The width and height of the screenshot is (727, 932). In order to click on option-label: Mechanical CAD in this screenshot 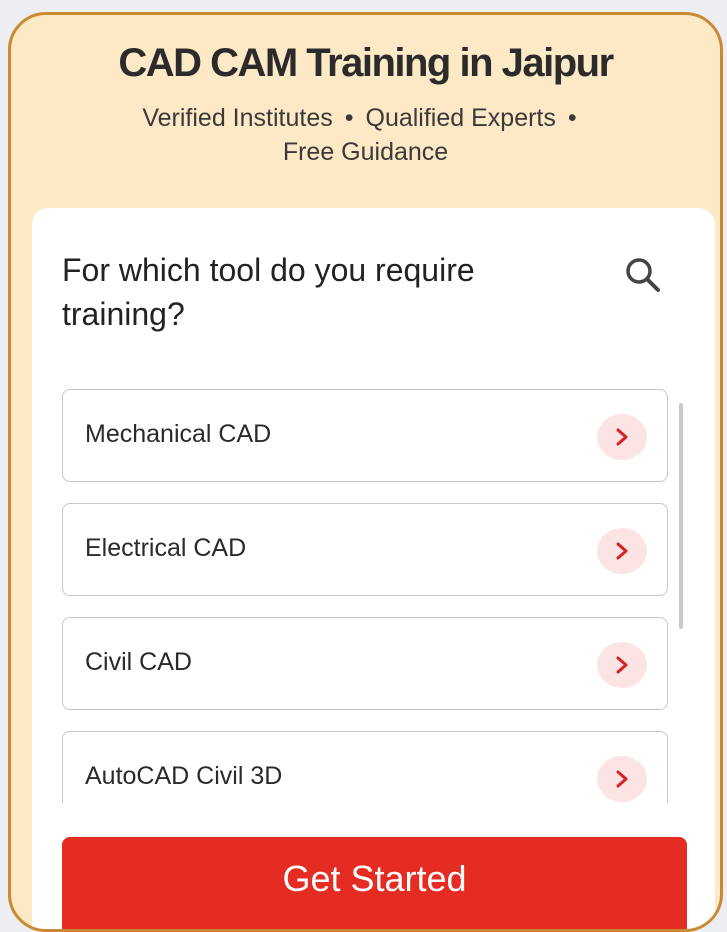, I will do `click(178, 434)`.